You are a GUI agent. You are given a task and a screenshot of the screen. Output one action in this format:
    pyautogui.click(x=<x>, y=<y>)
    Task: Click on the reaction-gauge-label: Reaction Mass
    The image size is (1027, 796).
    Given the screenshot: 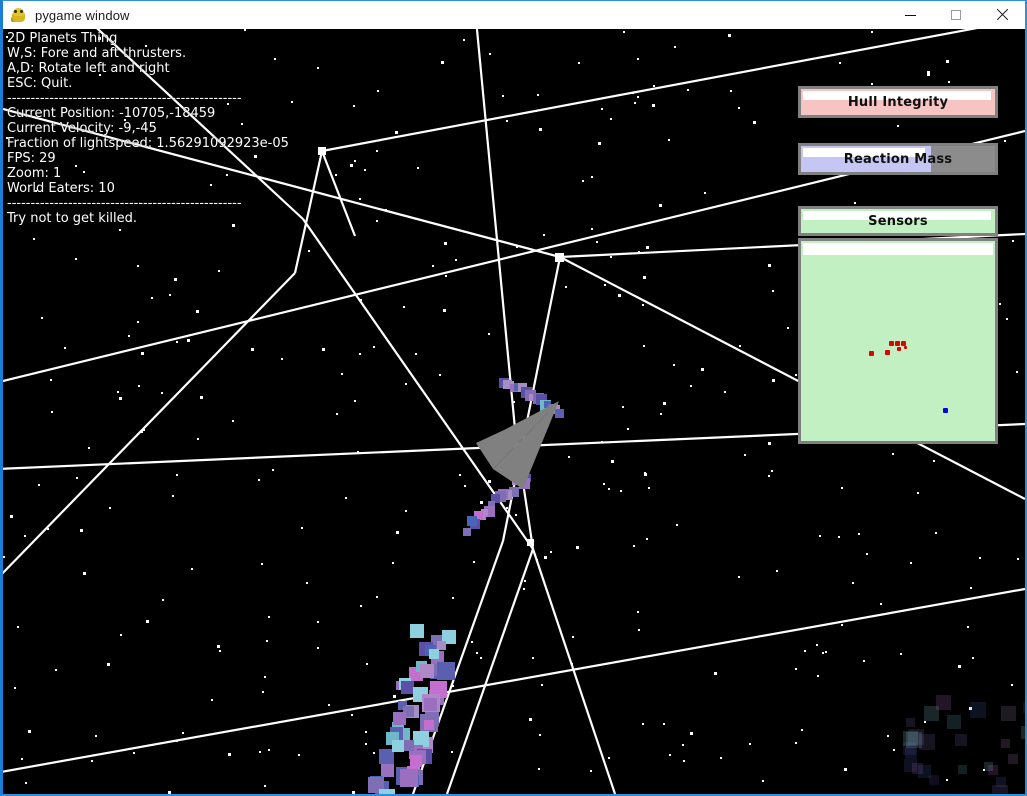 What is the action you would take?
    pyautogui.click(x=898, y=159)
    